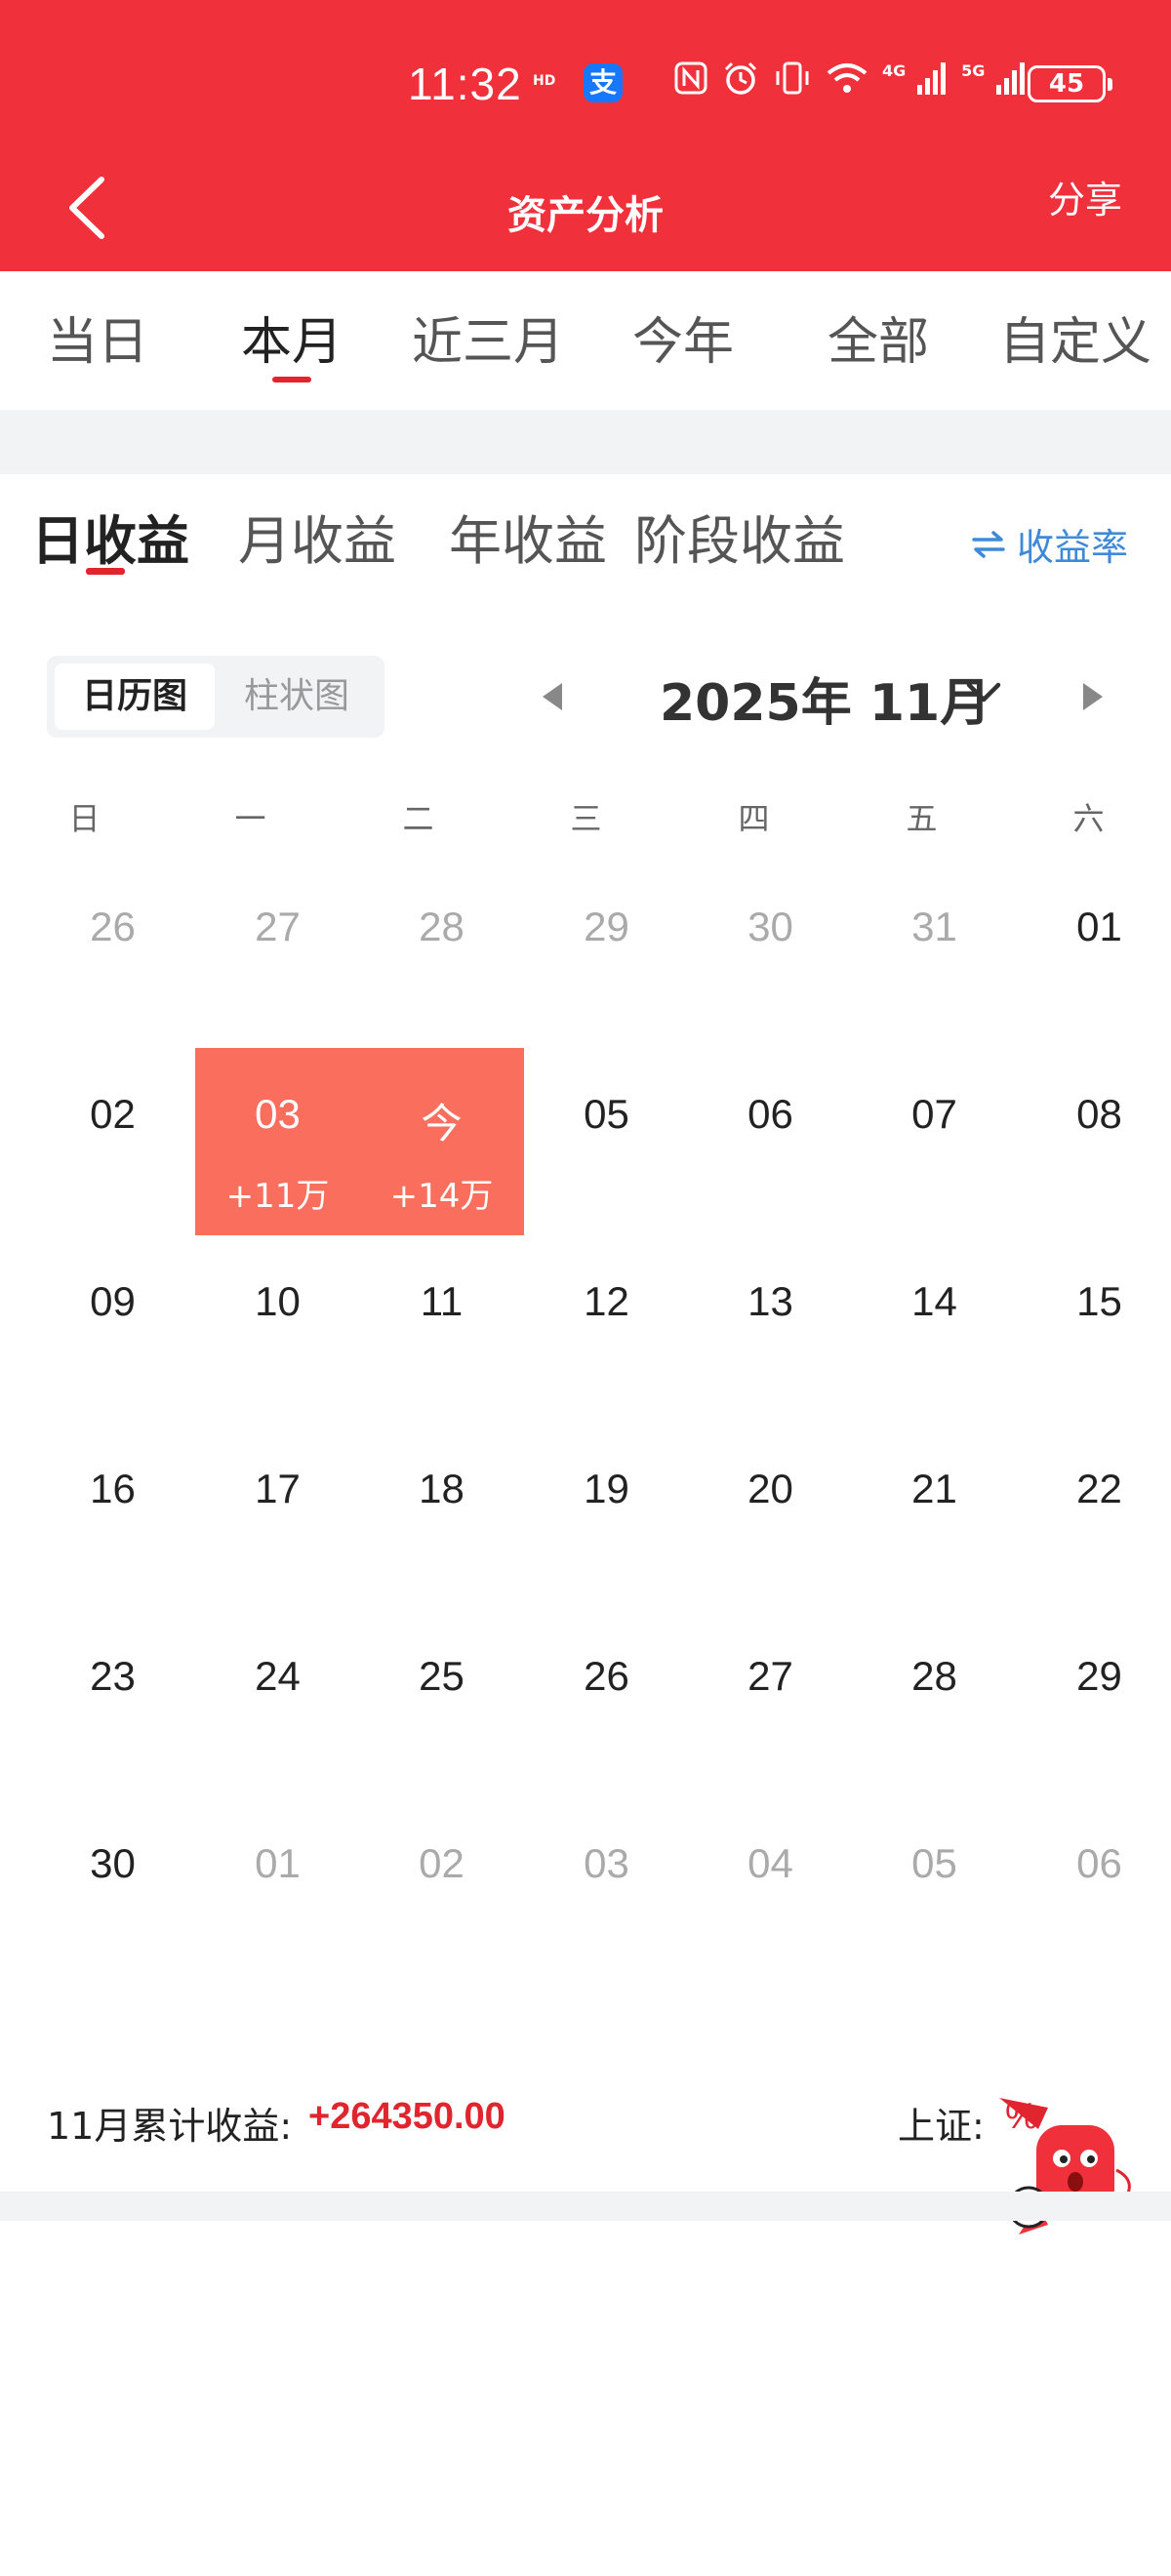 This screenshot has width=1171, height=2576. What do you see at coordinates (934, 1141) in the screenshot?
I see `calendar-day: 07` at bounding box center [934, 1141].